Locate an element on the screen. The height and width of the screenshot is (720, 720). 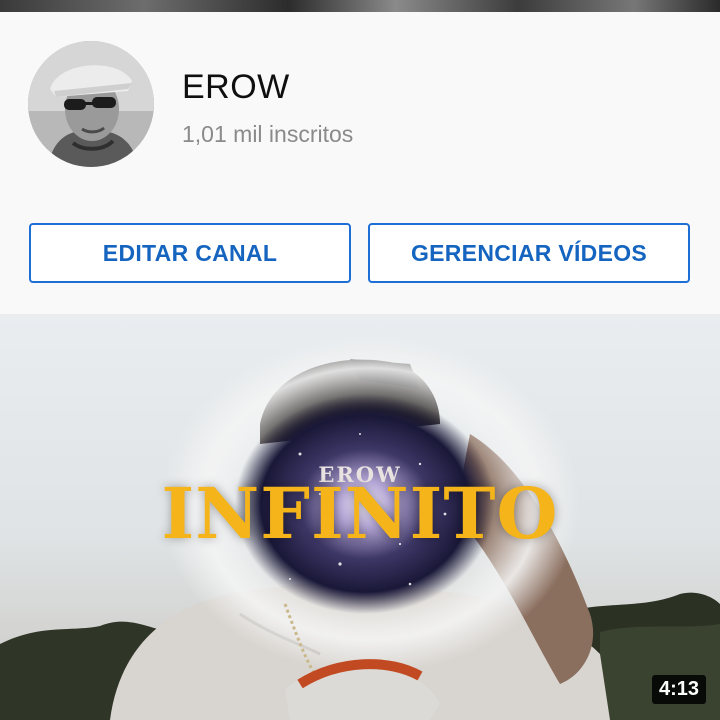
channel-banner is located at coordinates (360, 6).